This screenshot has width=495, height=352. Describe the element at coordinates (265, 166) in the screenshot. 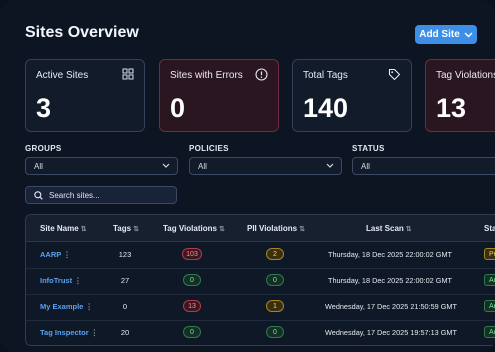

I see `policies-select: All` at that location.